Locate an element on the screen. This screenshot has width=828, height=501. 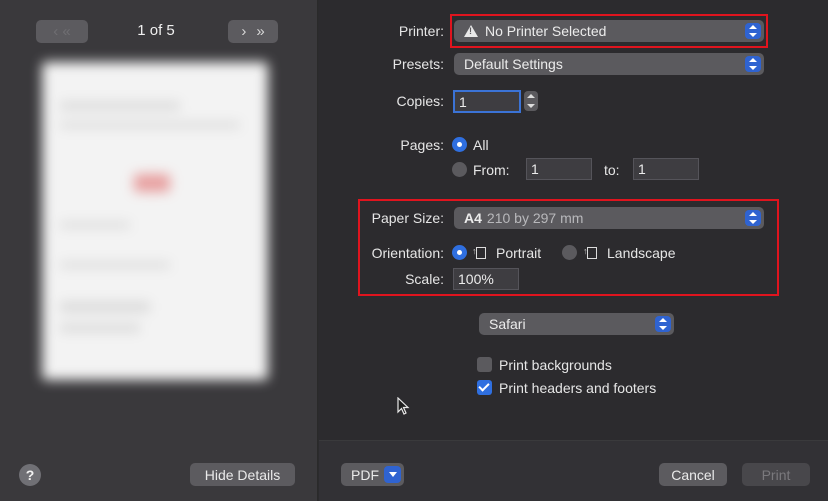
help-button: ? is located at coordinates (30, 475).